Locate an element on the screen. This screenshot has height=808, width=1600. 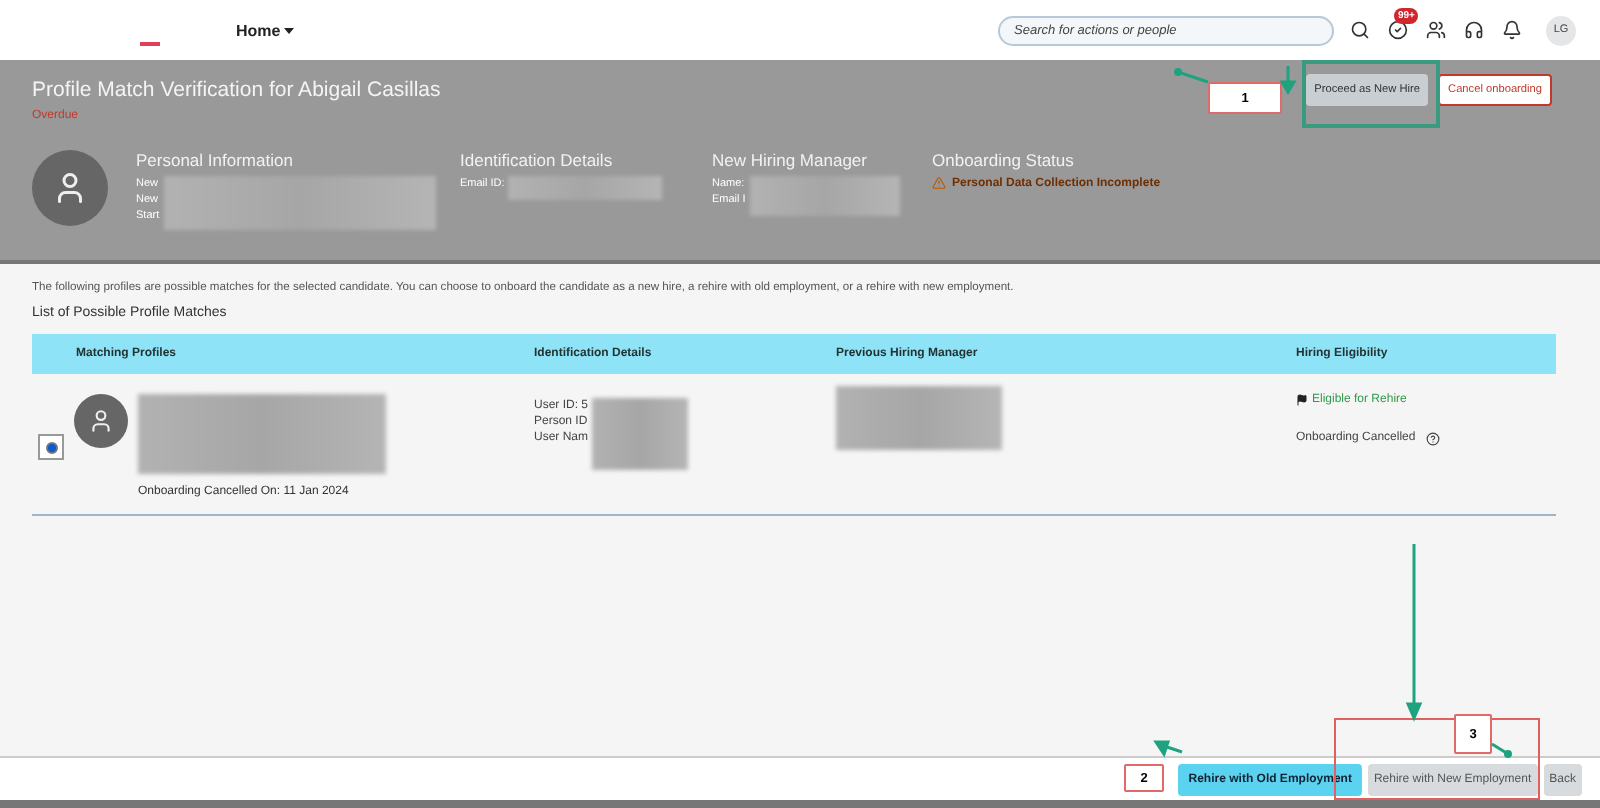
highlight-frame is located at coordinates (1371, 94).